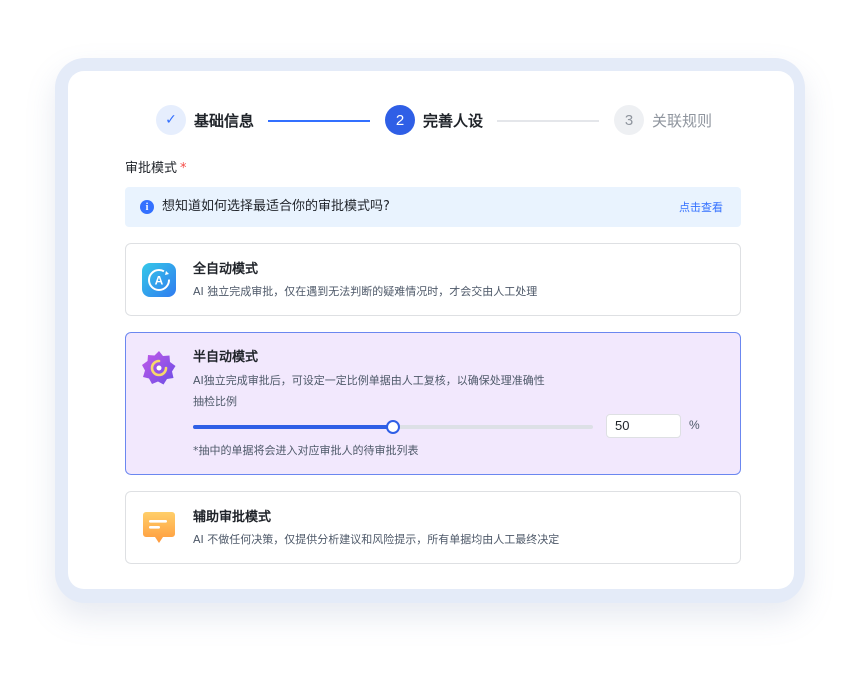  What do you see at coordinates (376, 539) in the screenshot?
I see `mode-description: AI 不做任何决策，仅提供分析建议和风险提示，所有单据均由人工最终决定` at bounding box center [376, 539].